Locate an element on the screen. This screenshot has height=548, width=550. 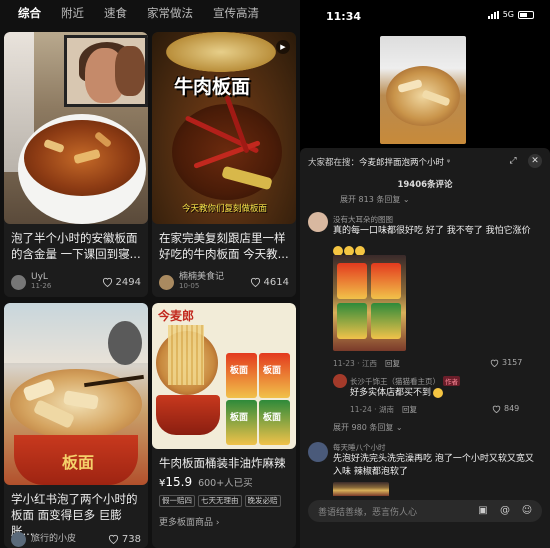
feed-card: 泡了半个小时的安徽板面的含金量 一下课回到寝... UyL 11-26 2494 is located at coordinates (76, 164).